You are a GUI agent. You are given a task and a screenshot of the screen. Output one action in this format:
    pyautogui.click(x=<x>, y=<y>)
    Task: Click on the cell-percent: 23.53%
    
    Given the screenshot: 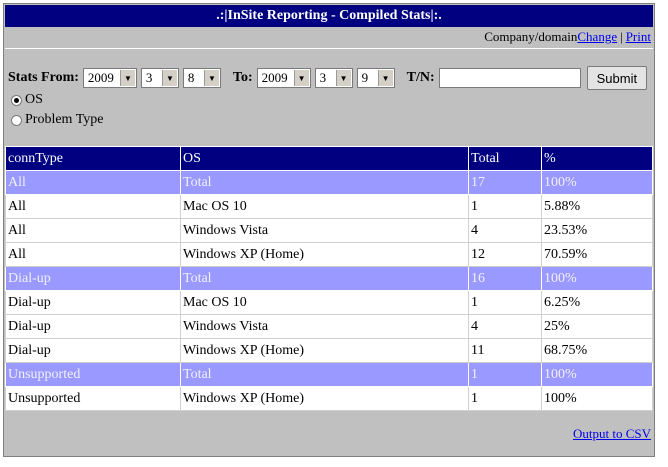 What is the action you would take?
    pyautogui.click(x=597, y=230)
    